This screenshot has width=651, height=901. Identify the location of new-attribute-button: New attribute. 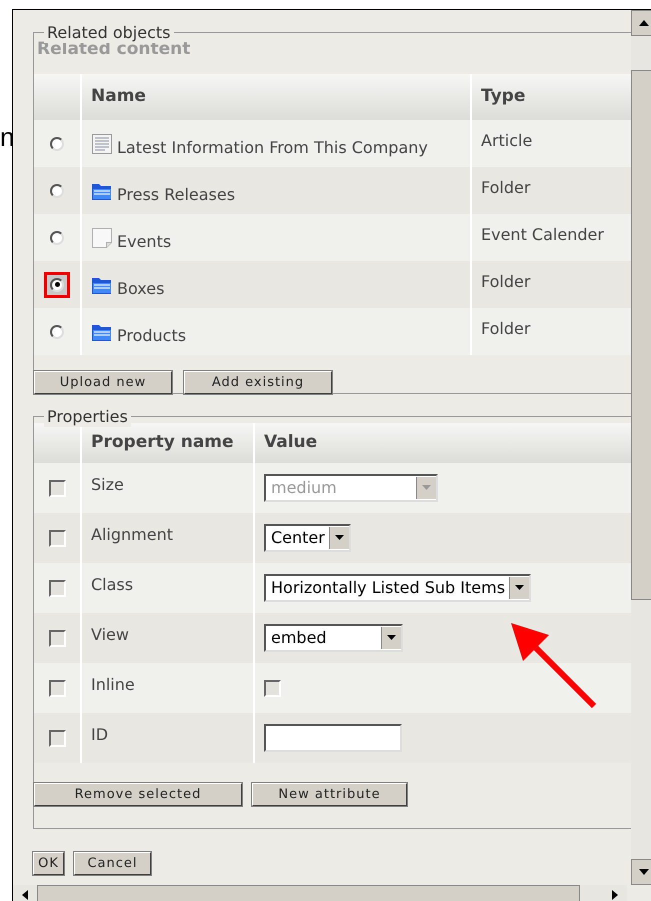
(329, 794).